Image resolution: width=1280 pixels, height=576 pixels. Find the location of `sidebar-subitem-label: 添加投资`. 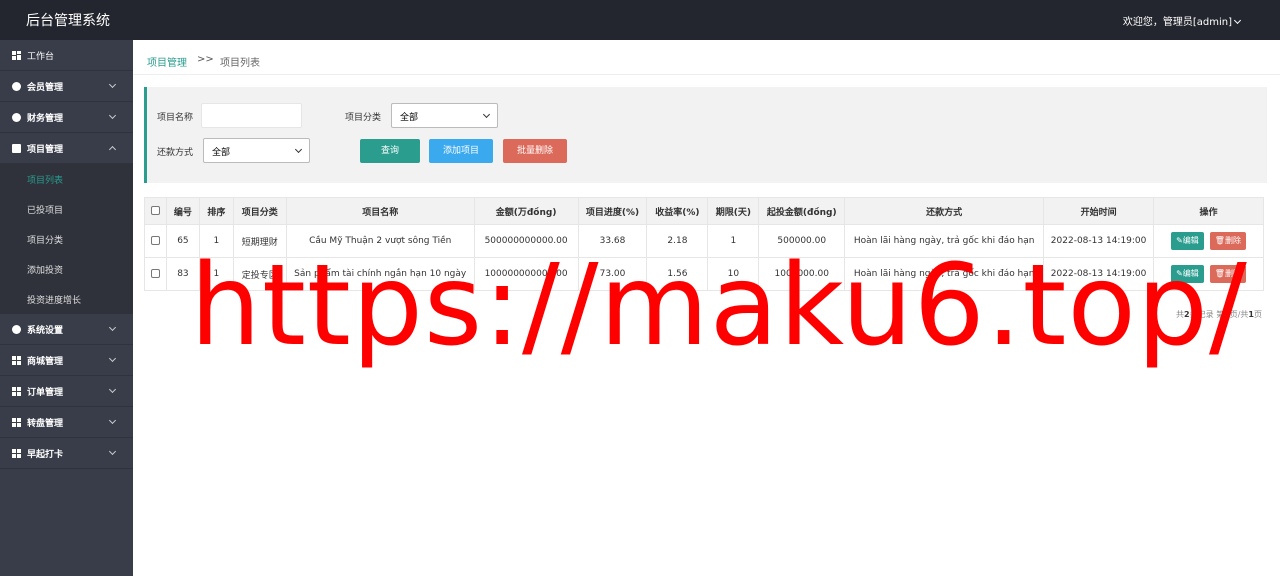

sidebar-subitem-label: 添加投资 is located at coordinates (45, 271).